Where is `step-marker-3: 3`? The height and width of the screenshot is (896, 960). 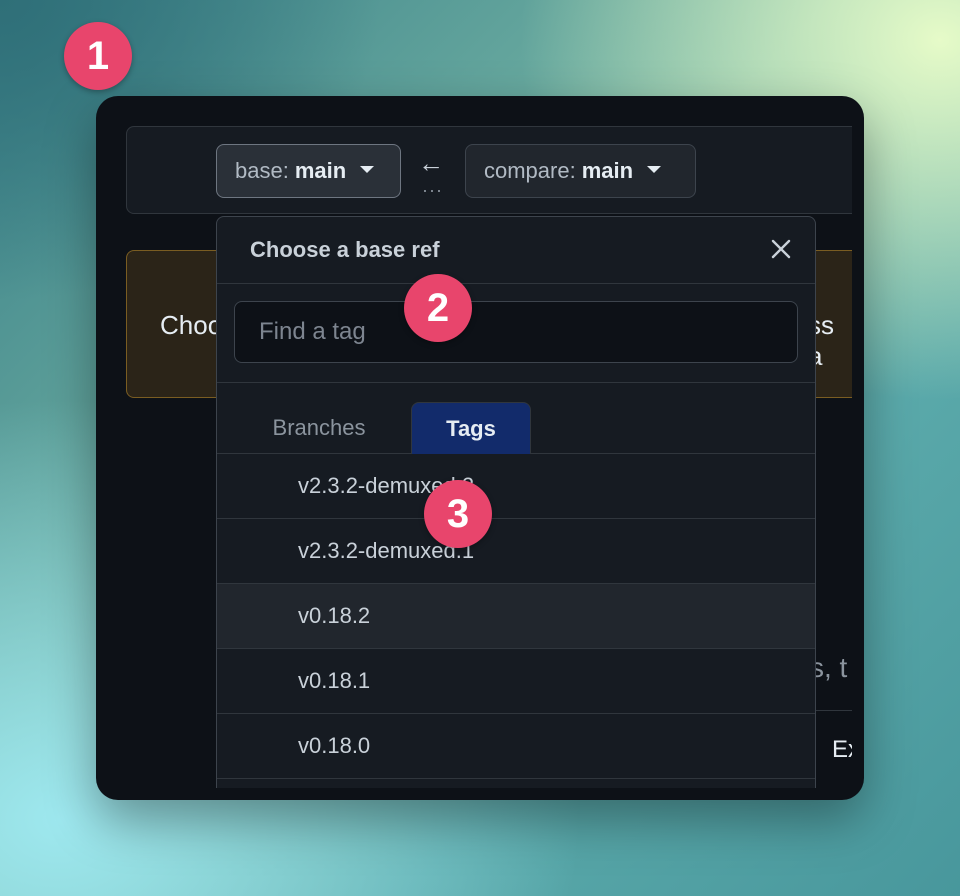
step-marker-3: 3 is located at coordinates (458, 514).